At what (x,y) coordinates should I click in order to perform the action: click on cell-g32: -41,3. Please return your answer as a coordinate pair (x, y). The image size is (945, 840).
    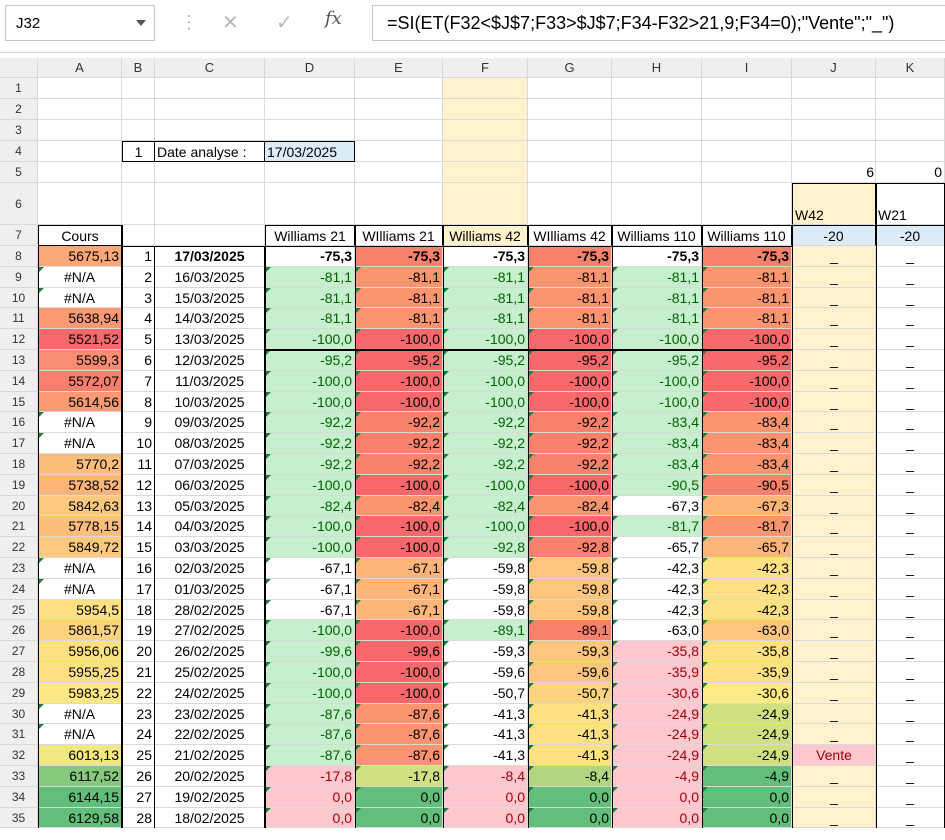
    Looking at the image, I should click on (570, 755).